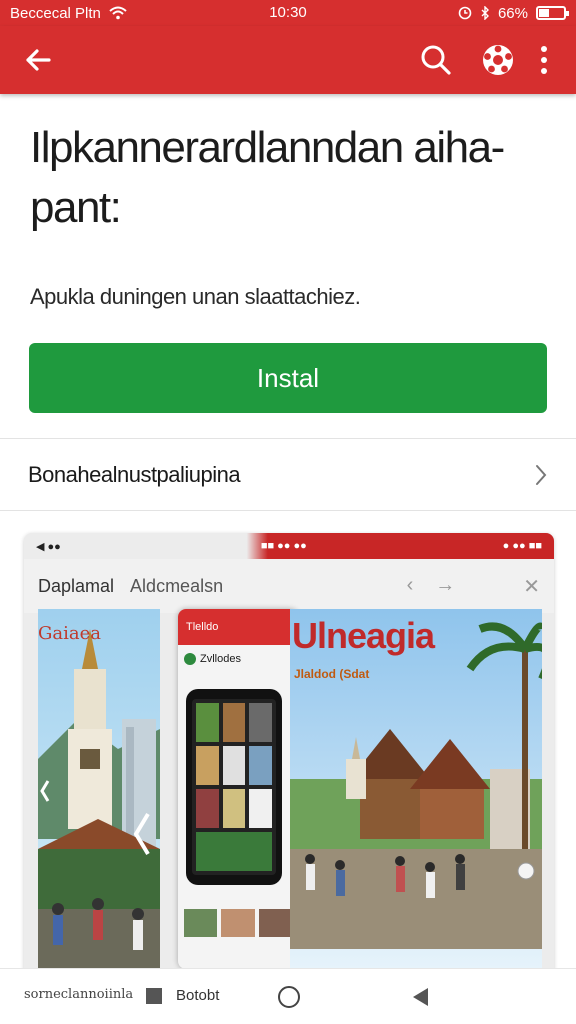  I want to click on page-title: Ilpkannerardlanndan aiha-pant:, so click(267, 177).